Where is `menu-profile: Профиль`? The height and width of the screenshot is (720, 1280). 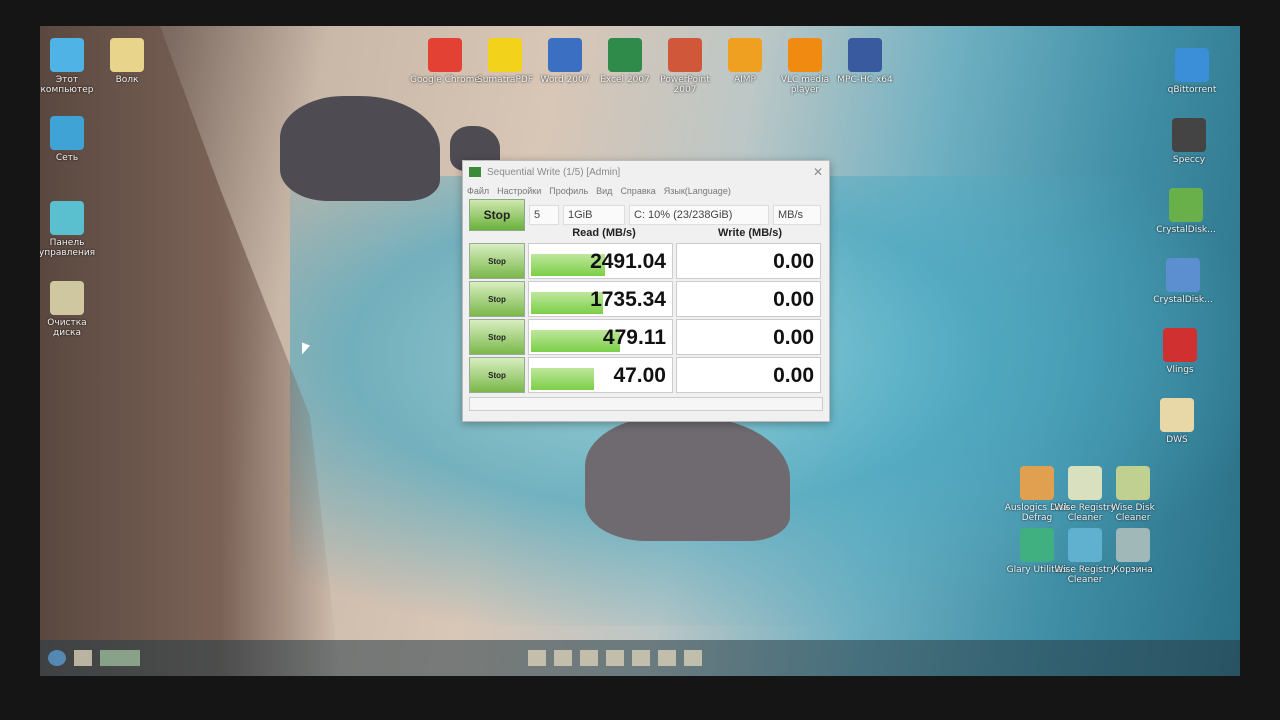 menu-profile: Профиль is located at coordinates (568, 191).